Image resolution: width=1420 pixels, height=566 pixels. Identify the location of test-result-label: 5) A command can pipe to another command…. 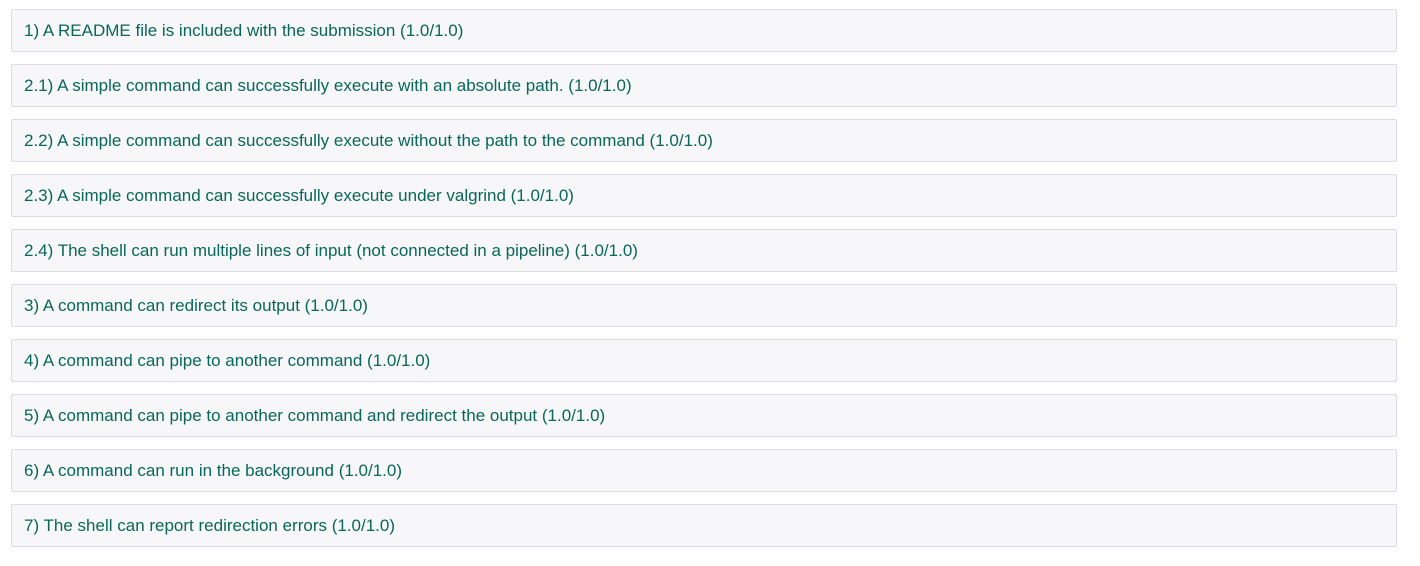
(315, 415).